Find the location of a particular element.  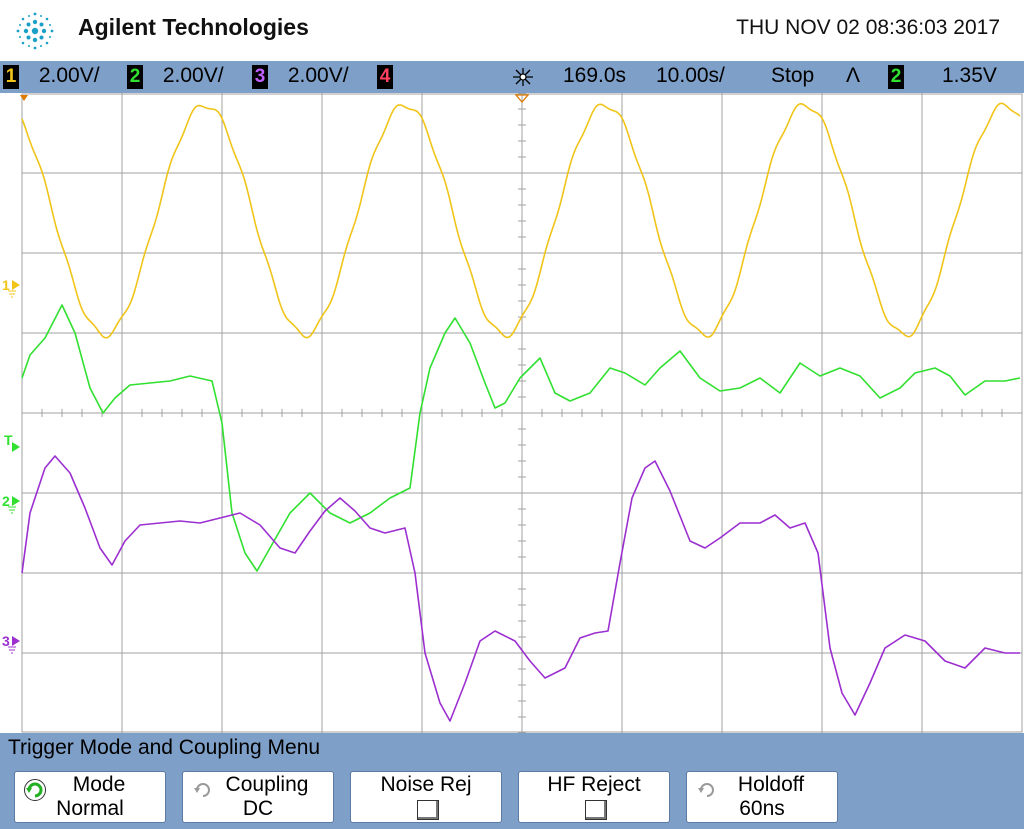

hf-reject-checkbox-icon is located at coordinates (596, 810).